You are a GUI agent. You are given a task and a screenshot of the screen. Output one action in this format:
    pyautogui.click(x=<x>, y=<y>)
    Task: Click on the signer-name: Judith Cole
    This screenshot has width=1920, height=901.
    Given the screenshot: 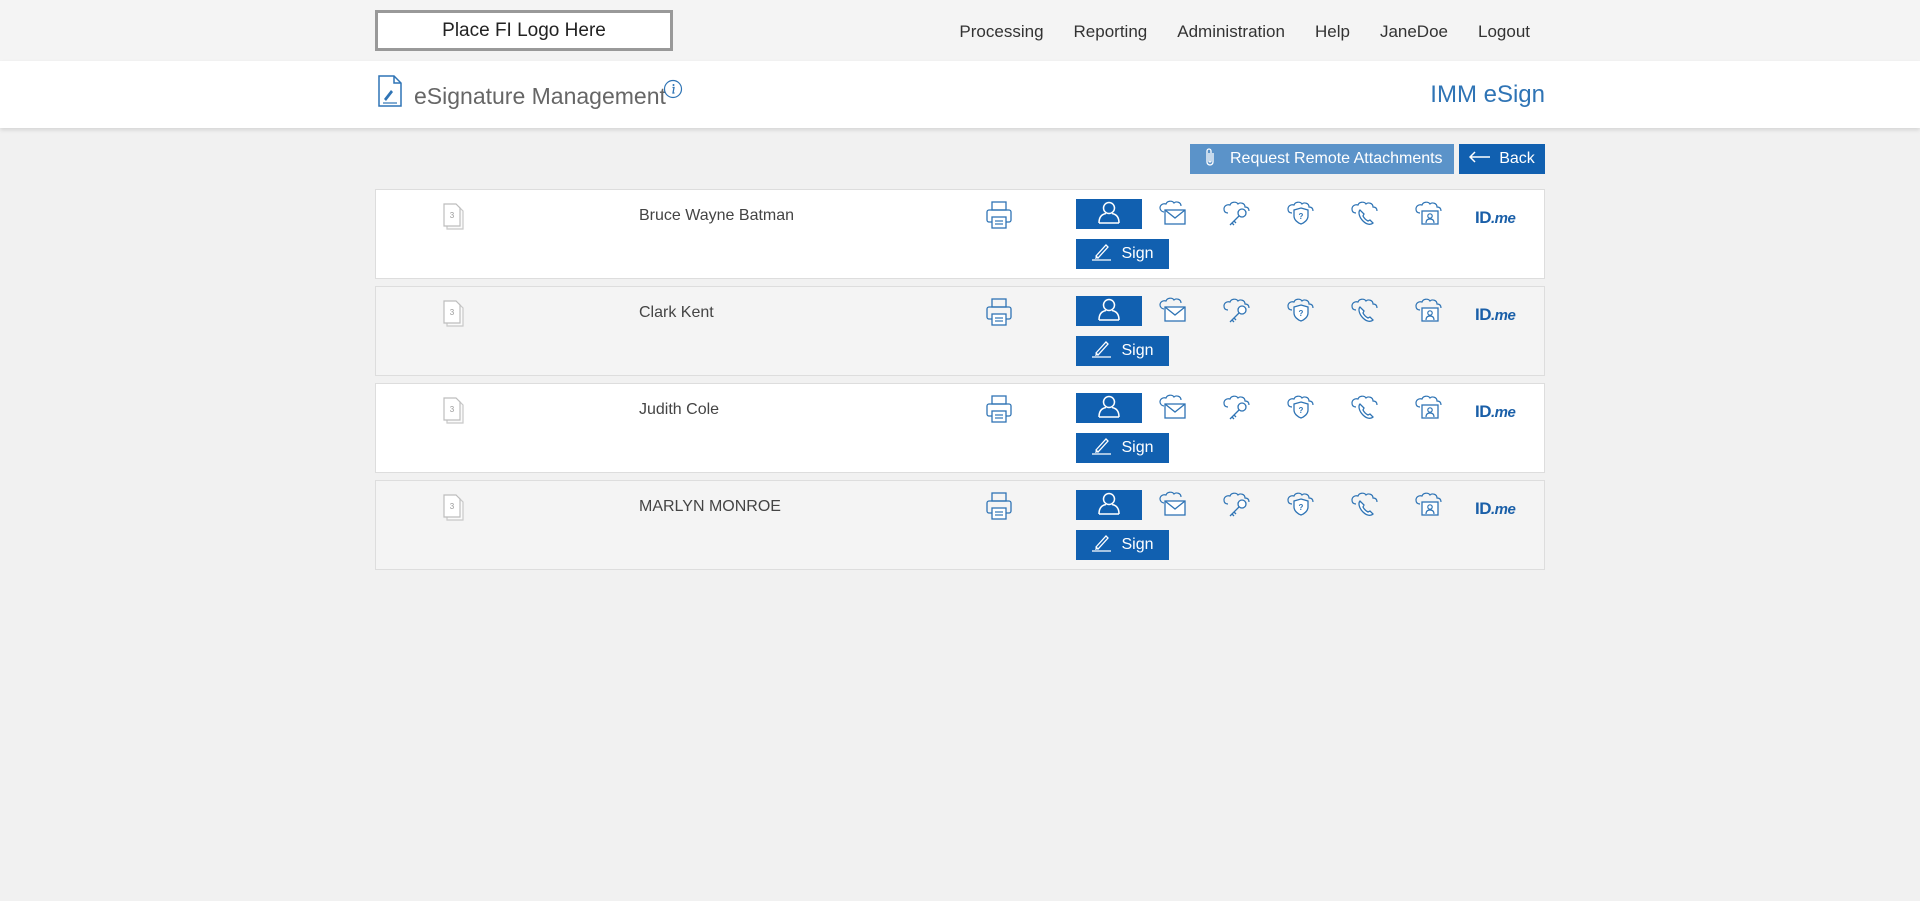 What is the action you would take?
    pyautogui.click(x=679, y=409)
    